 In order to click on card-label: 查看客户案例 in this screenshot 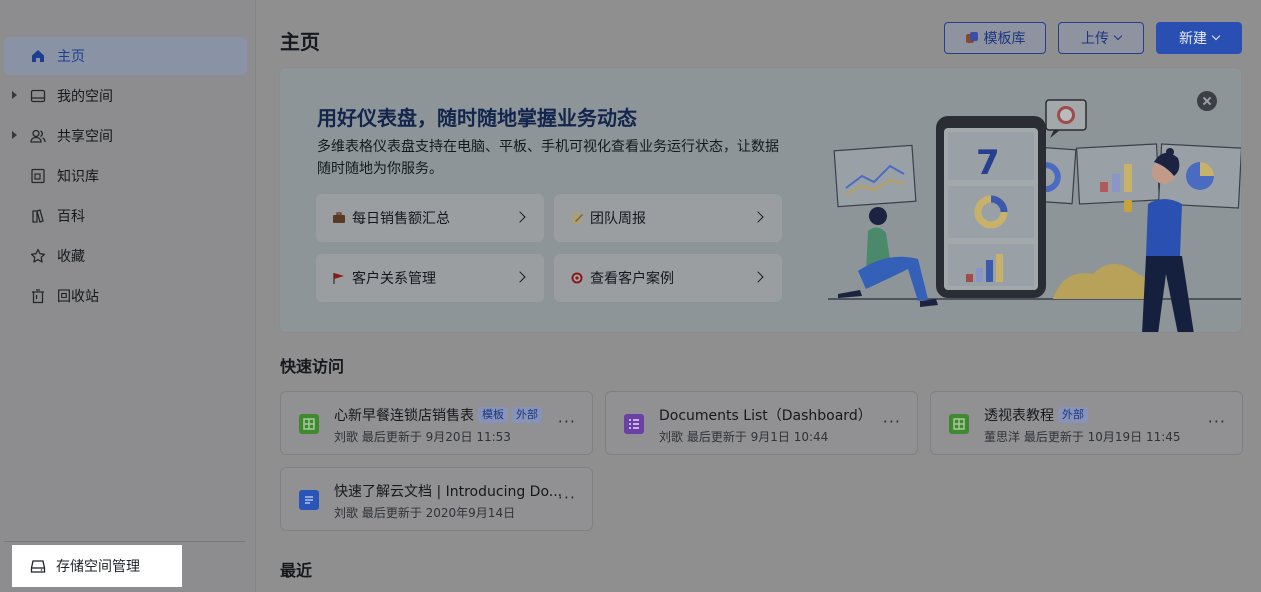, I will do `click(632, 279)`.